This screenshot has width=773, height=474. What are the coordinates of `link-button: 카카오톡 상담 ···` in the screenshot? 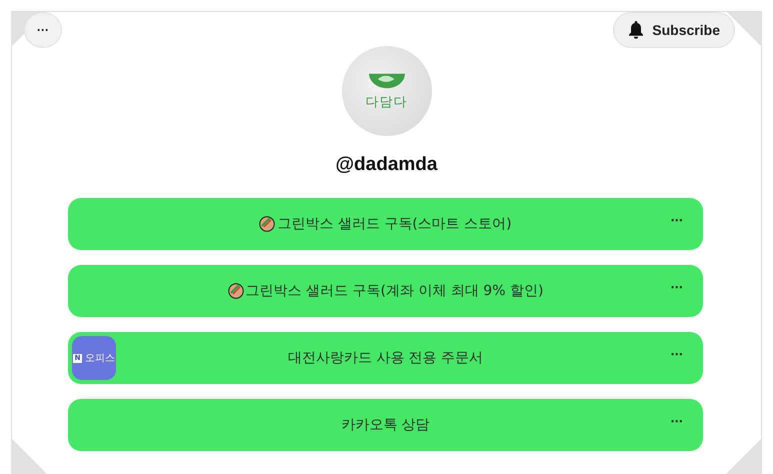 It's located at (385, 425).